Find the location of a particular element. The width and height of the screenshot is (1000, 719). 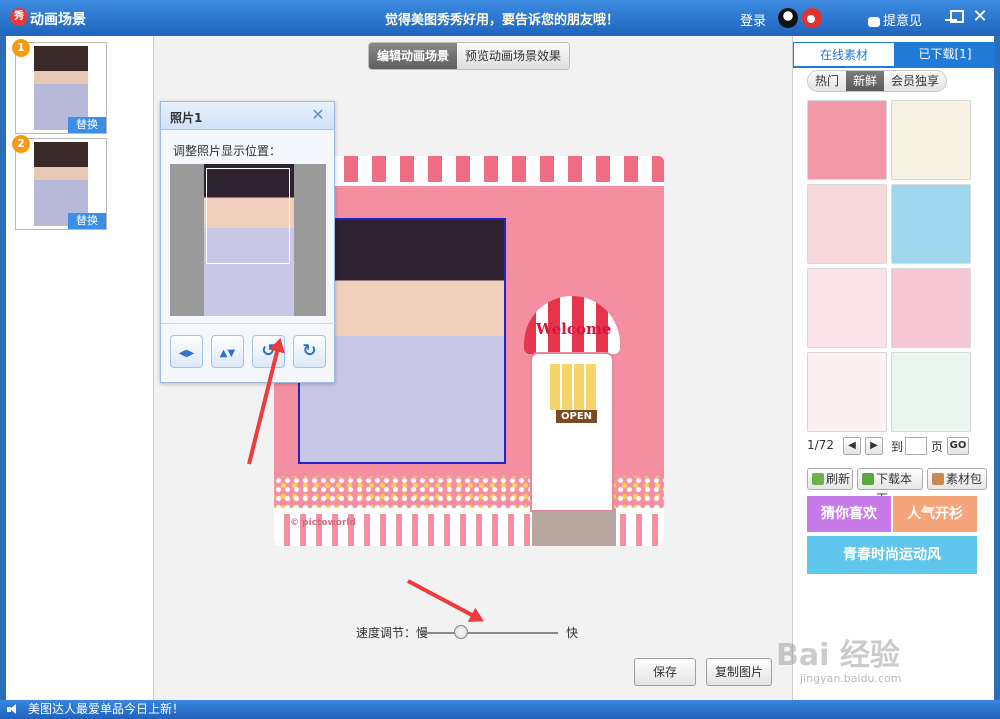

feedback-button: 提意见 is located at coordinates (895, 19).